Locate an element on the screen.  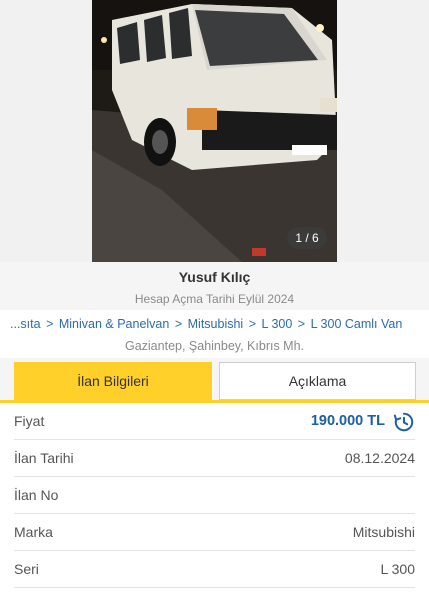
seller-info: Yusuf Kılıç Hesap Açma Tarihi Eylül 2024 is located at coordinates (214, 286).